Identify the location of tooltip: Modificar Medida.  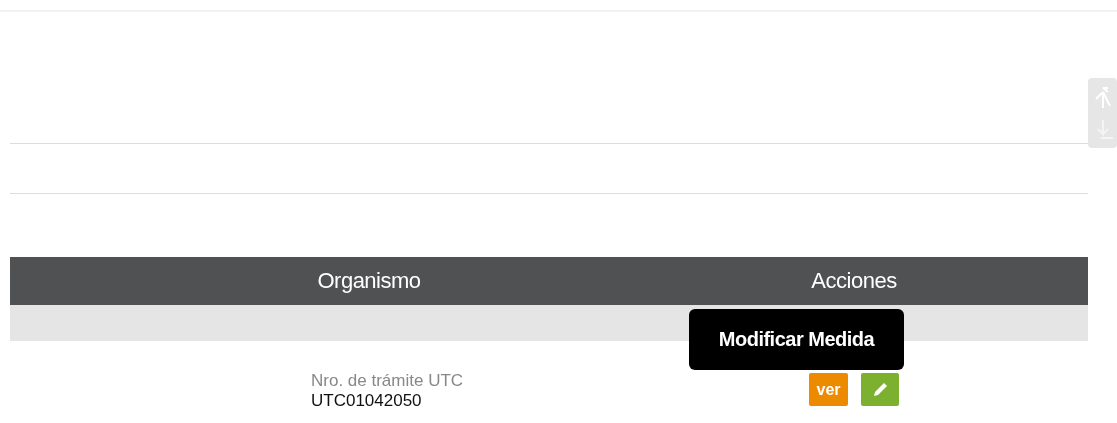
(796, 339).